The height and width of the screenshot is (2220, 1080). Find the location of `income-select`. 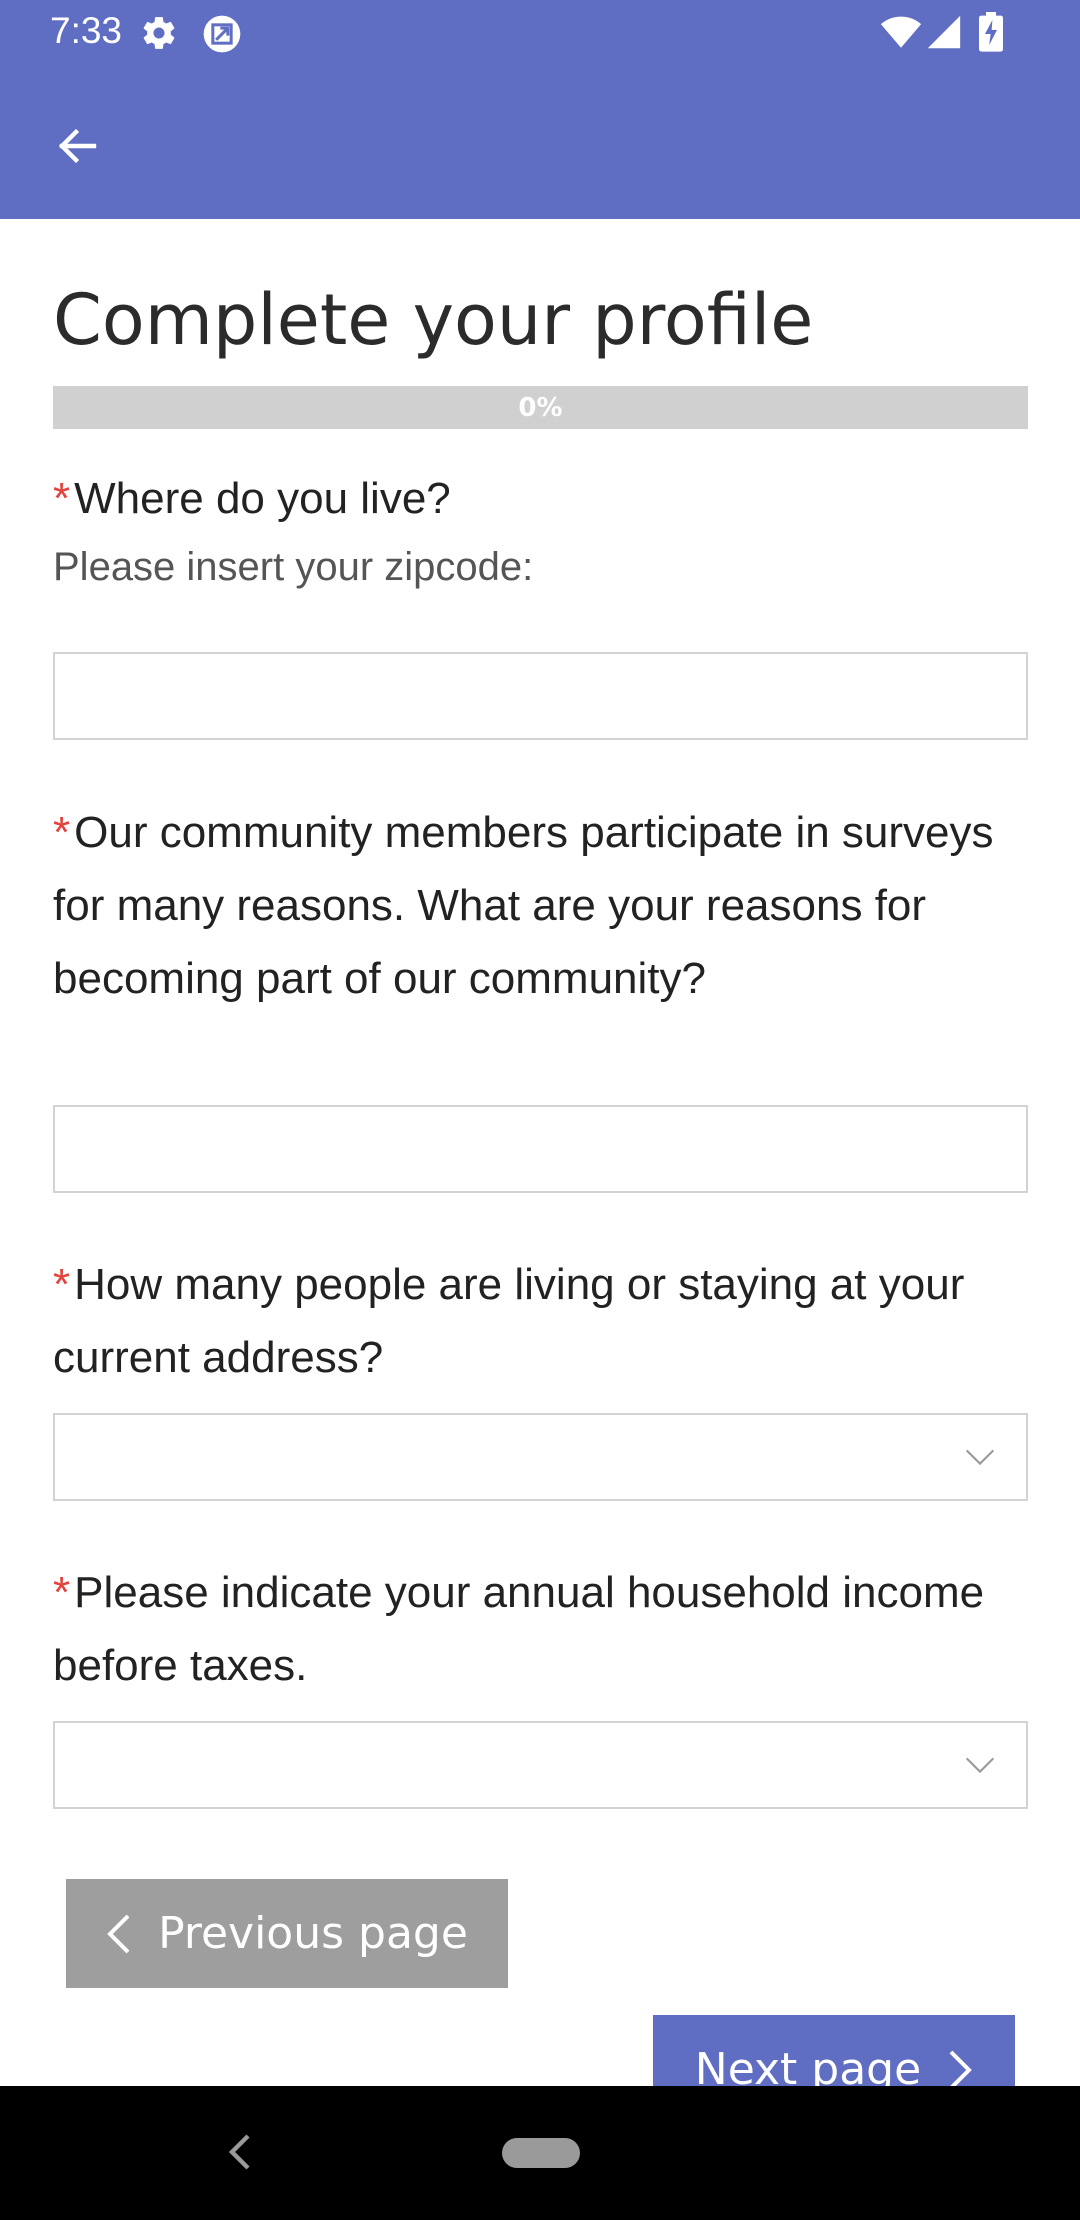

income-select is located at coordinates (540, 1765).